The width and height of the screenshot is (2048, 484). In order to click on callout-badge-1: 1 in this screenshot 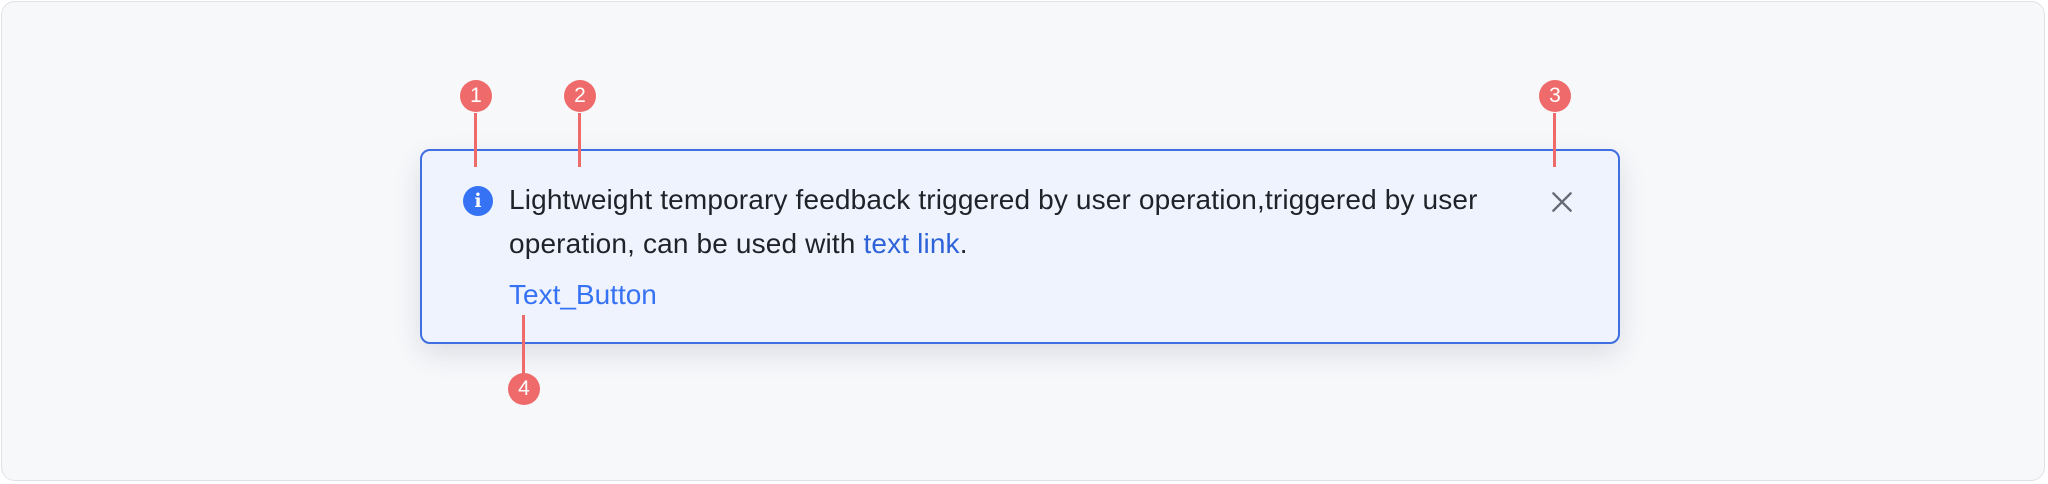, I will do `click(476, 96)`.